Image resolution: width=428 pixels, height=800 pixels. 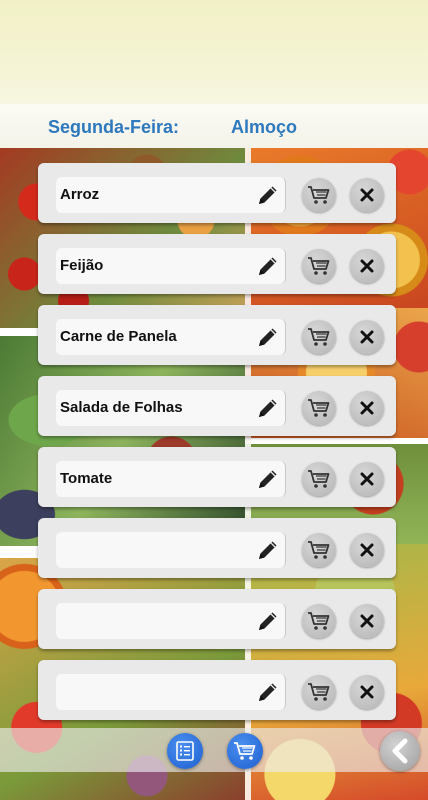 What do you see at coordinates (217, 406) in the screenshot?
I see `meal-item-row: Salada de Folhas` at bounding box center [217, 406].